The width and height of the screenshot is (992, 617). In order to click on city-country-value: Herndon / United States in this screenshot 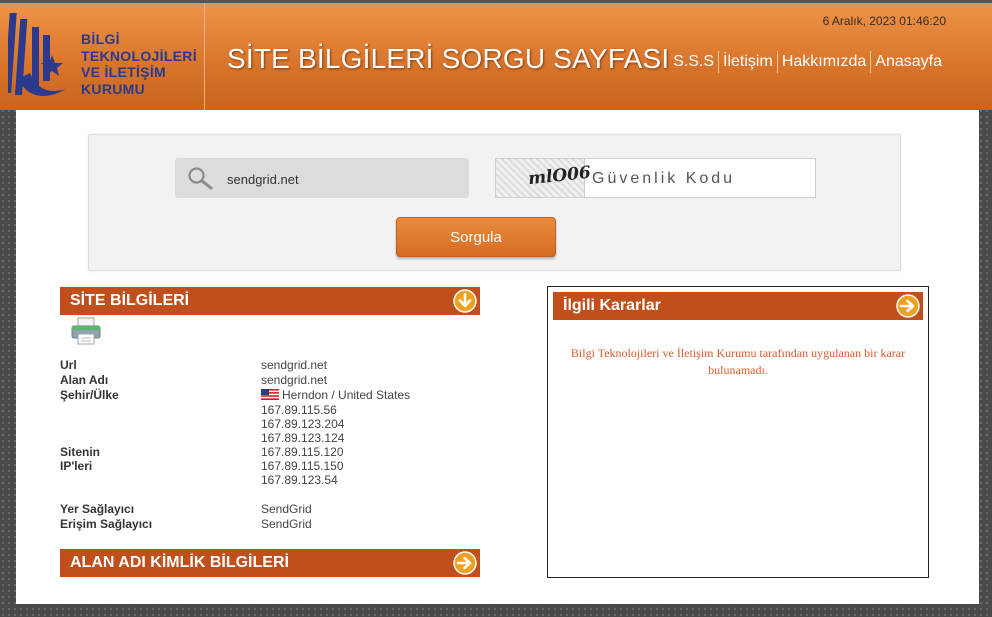, I will do `click(346, 395)`.